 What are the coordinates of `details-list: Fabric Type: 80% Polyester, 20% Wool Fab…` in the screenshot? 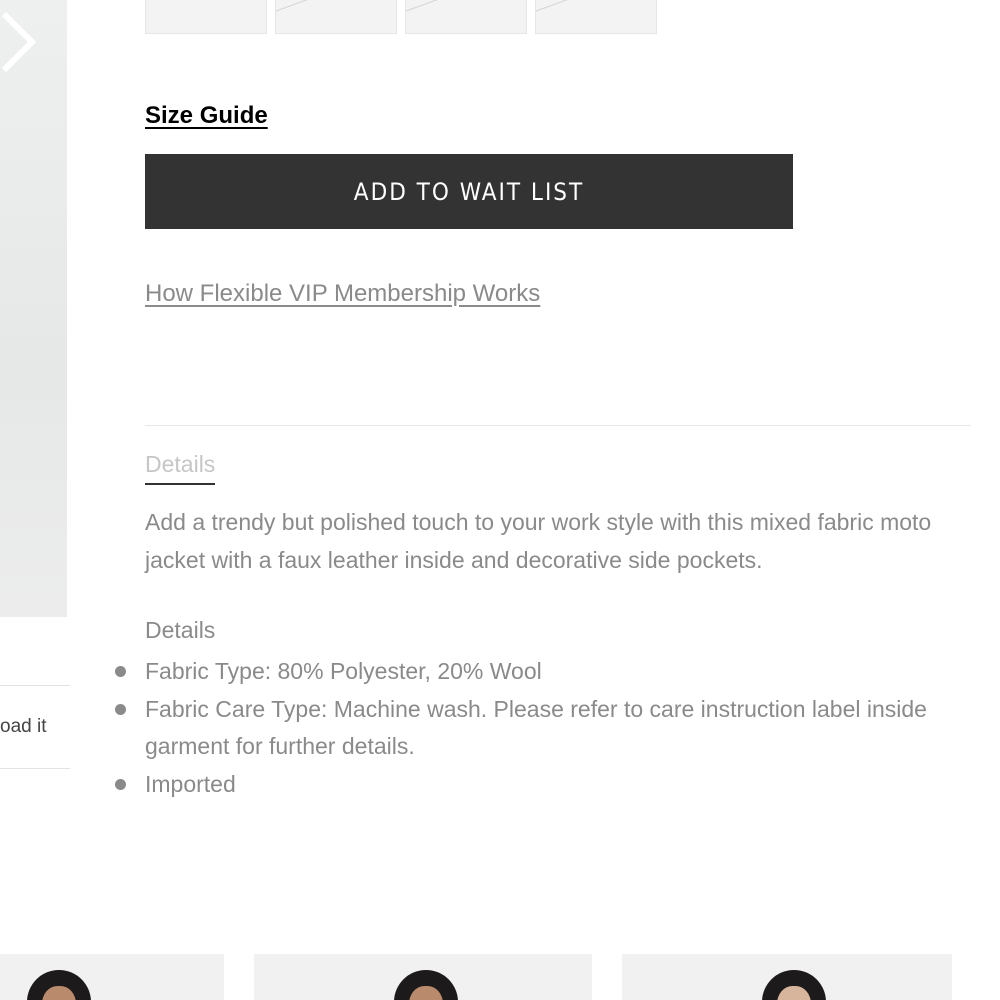 It's located at (540, 728).